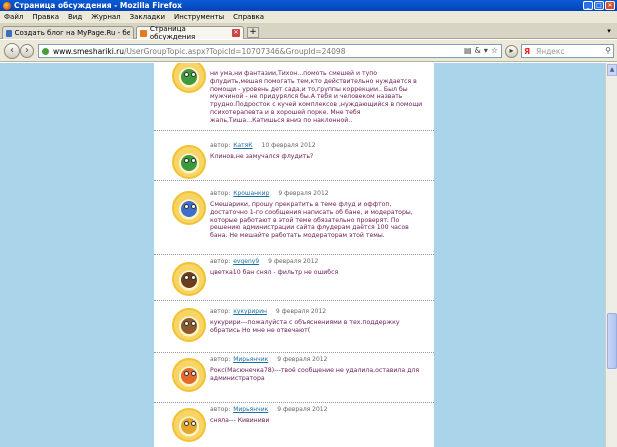  I want to click on menu-edit: Правка, so click(45, 17).